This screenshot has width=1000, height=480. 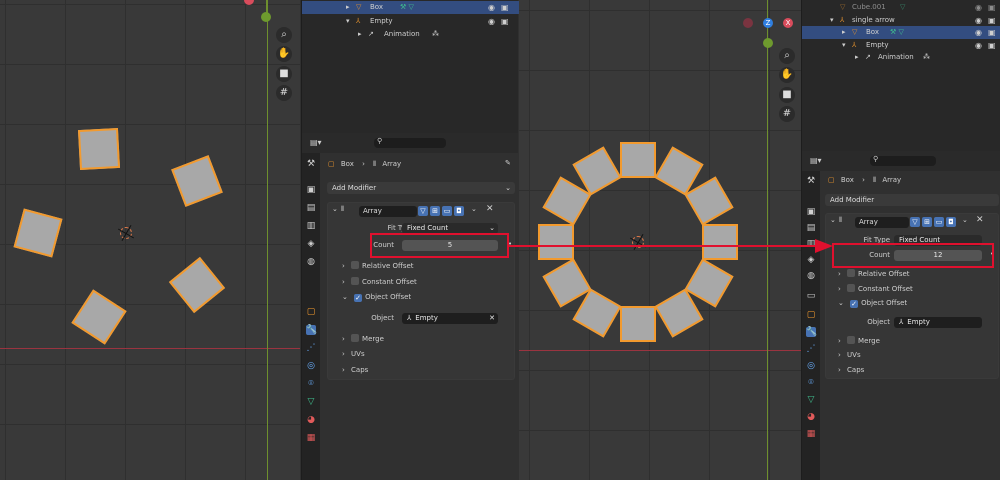 What do you see at coordinates (811, 228) in the screenshot?
I see `output-icon: ▤` at bounding box center [811, 228].